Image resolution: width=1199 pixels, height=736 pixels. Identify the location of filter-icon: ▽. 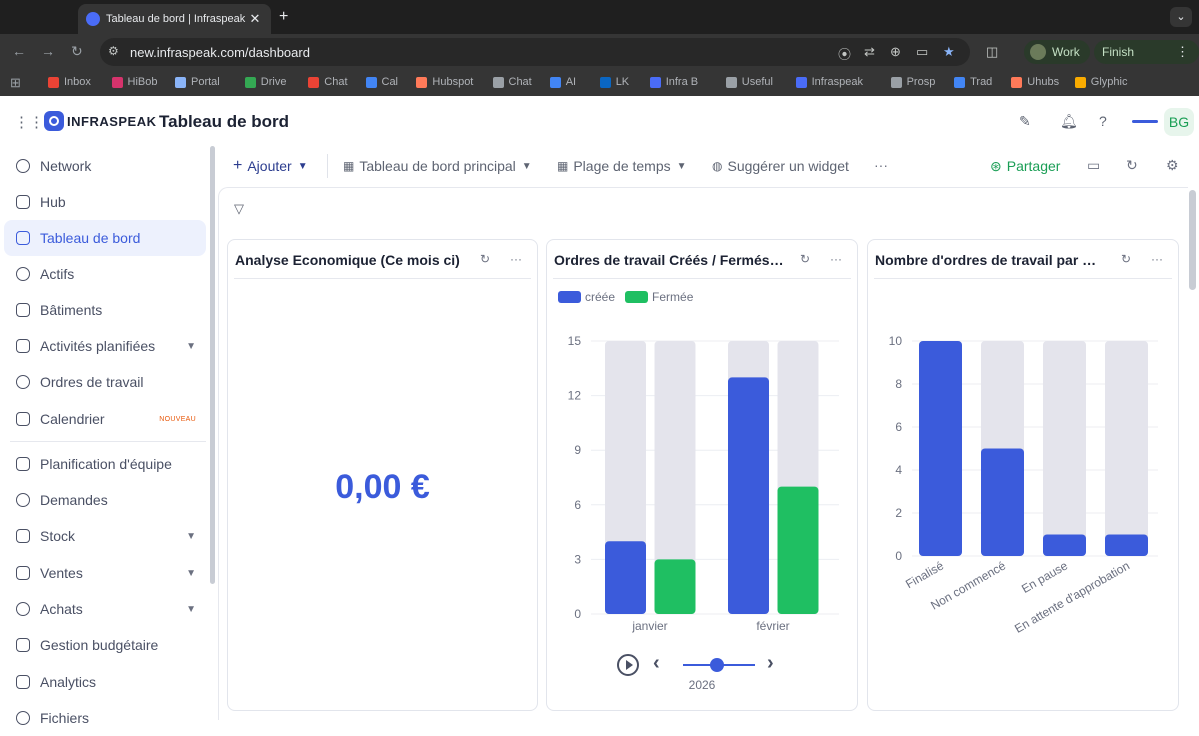
(239, 209).